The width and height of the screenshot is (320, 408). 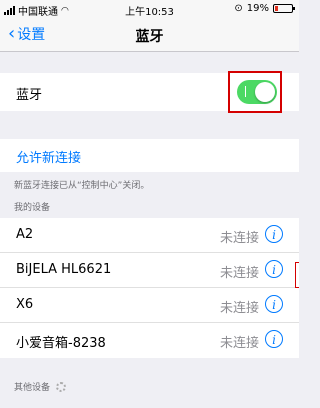 I want to click on device-name: 小爱音箱-8238, so click(x=61, y=343).